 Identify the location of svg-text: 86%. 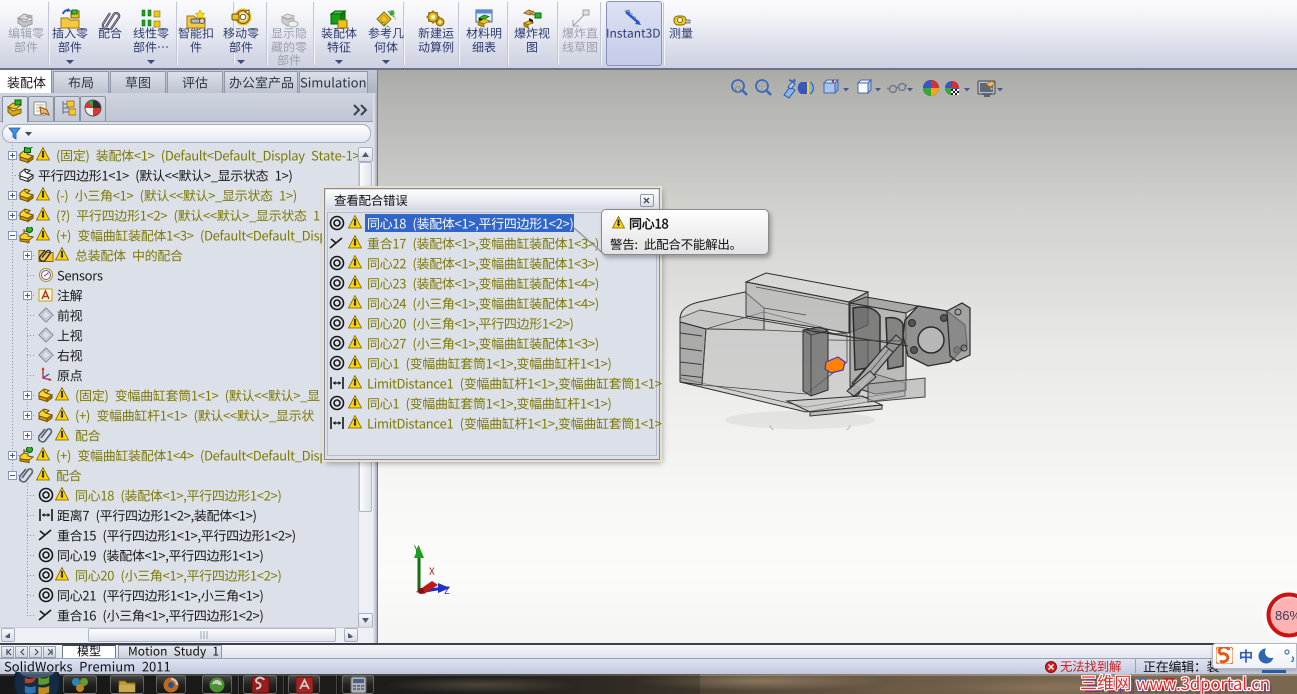
(1286, 615).